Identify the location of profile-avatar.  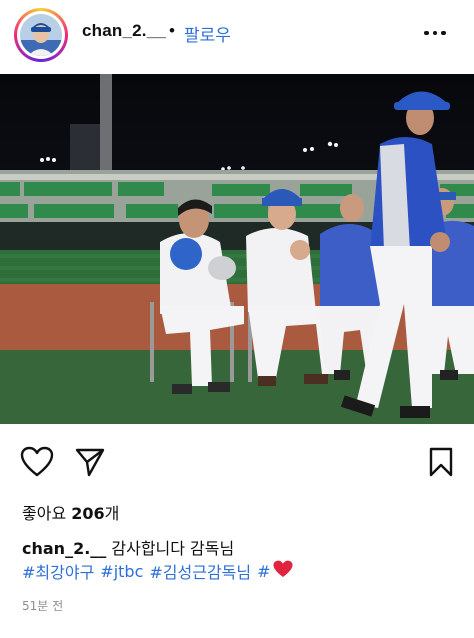
(41, 35).